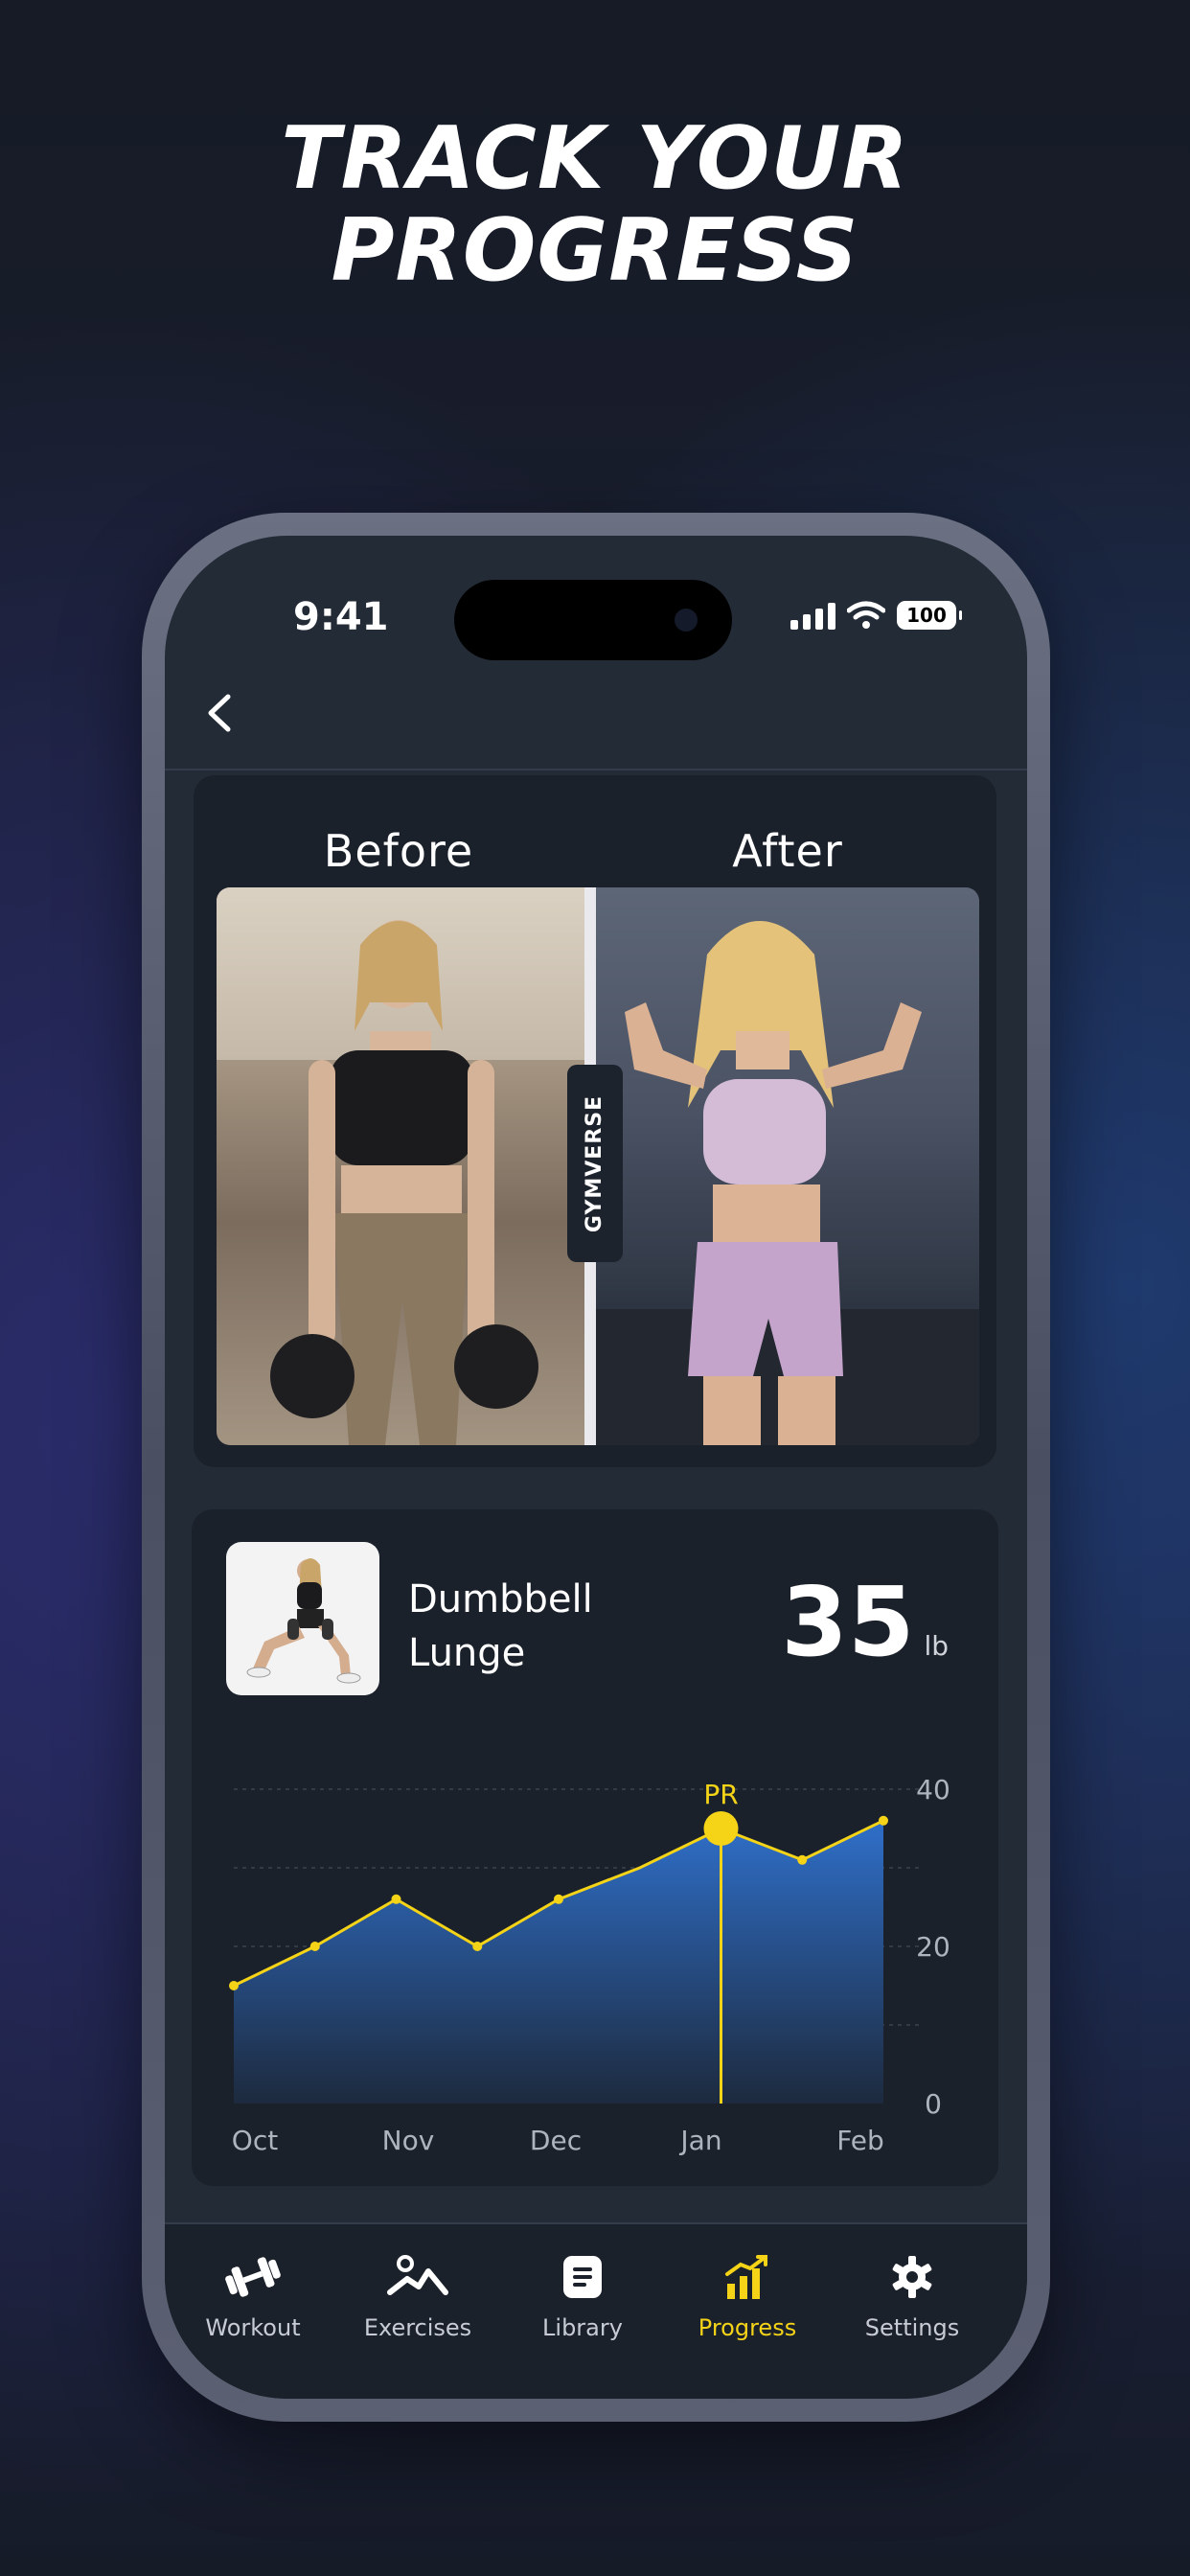 This screenshot has width=1190, height=2576. I want to click on tab-library-label: Library, so click(583, 2327).